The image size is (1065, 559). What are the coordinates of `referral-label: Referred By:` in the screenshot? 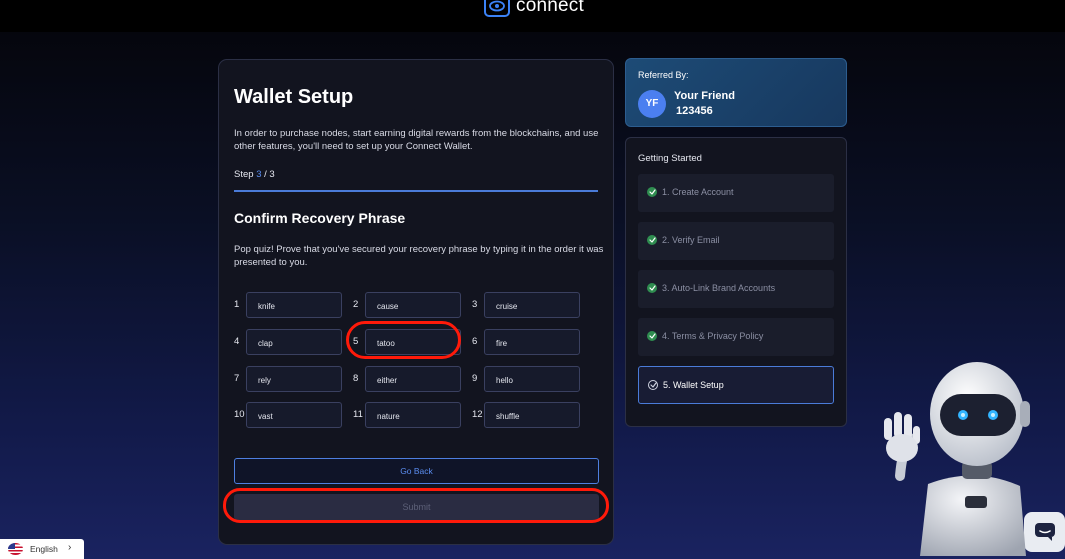 It's located at (663, 75).